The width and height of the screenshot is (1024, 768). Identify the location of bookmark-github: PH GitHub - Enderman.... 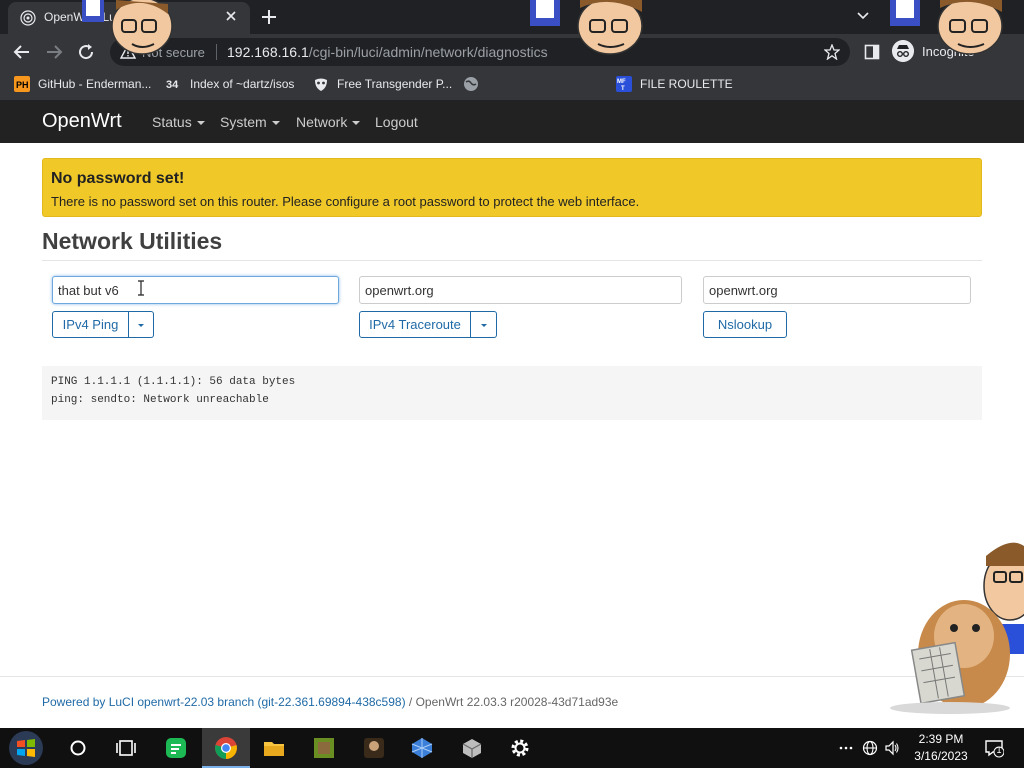
(84, 85).